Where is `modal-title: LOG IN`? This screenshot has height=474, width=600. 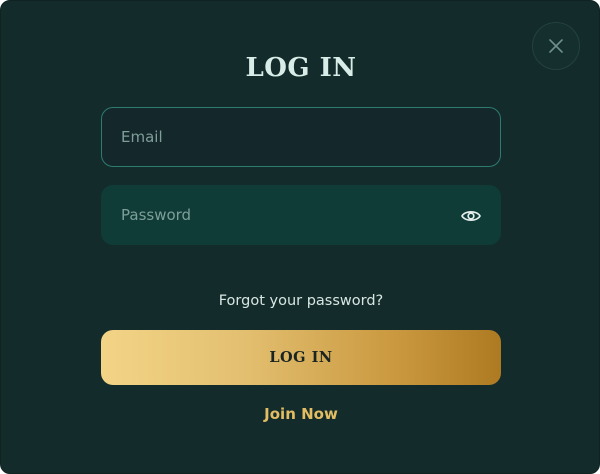
modal-title: LOG IN is located at coordinates (301, 68).